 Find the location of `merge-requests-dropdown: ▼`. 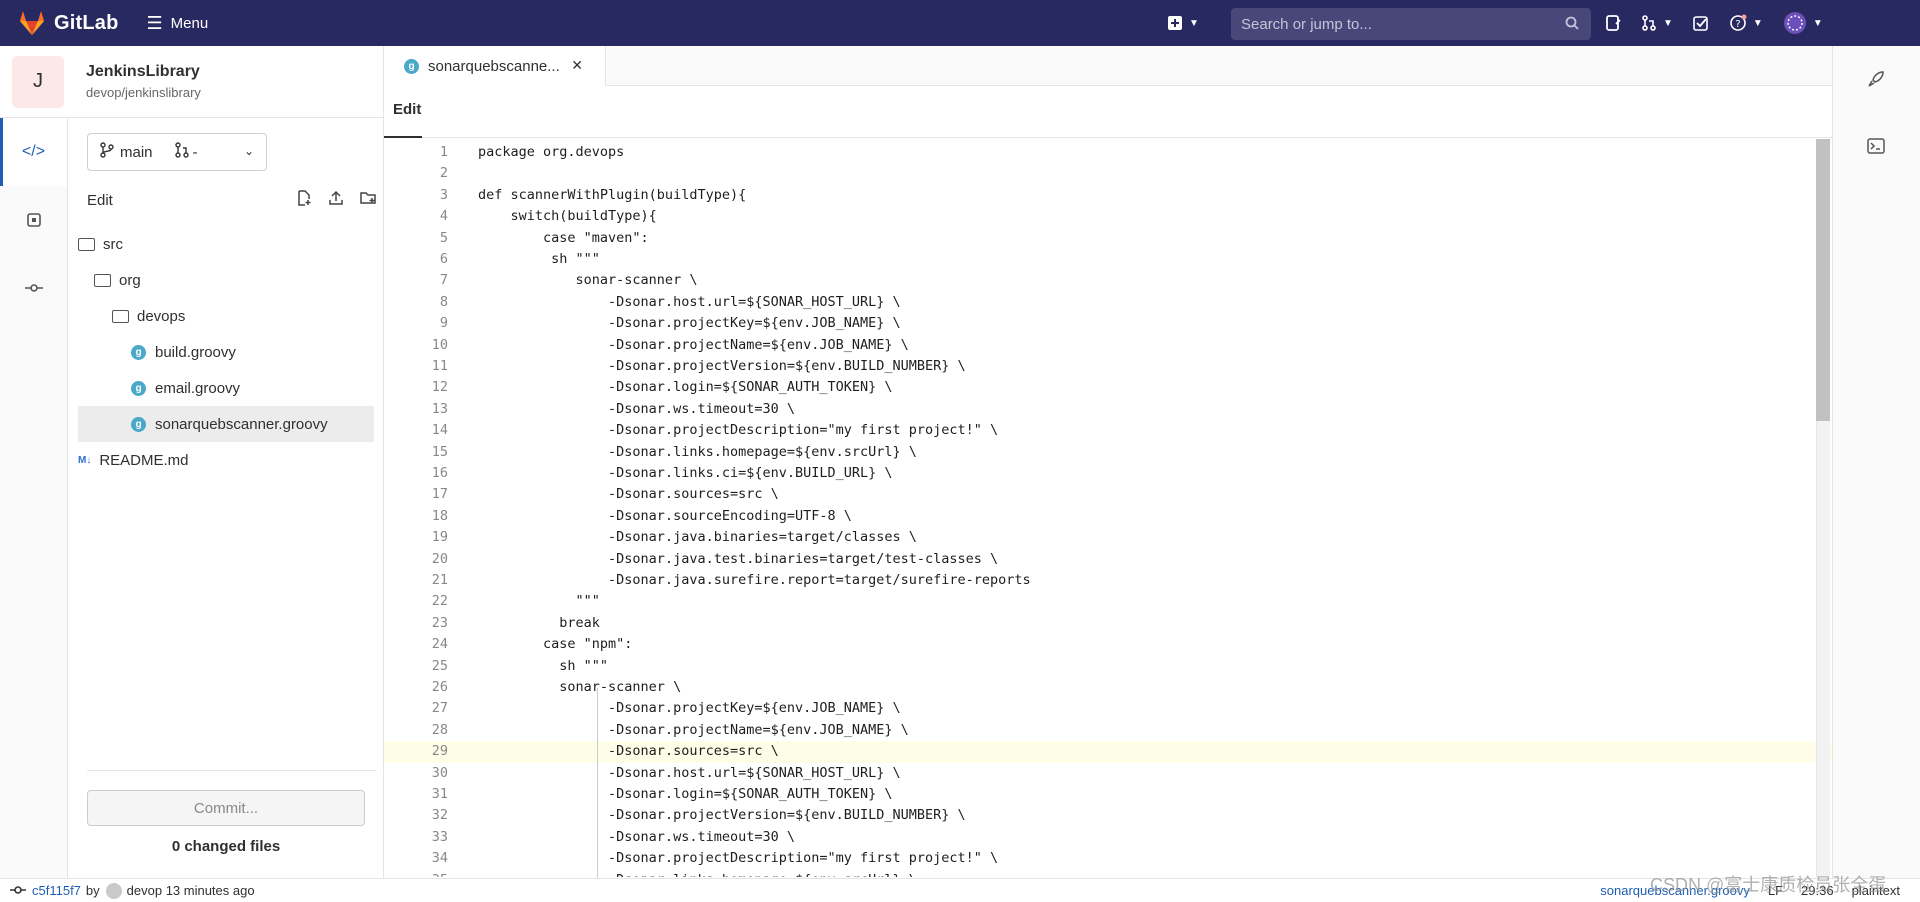

merge-requests-dropdown: ▼ is located at coordinates (1657, 23).